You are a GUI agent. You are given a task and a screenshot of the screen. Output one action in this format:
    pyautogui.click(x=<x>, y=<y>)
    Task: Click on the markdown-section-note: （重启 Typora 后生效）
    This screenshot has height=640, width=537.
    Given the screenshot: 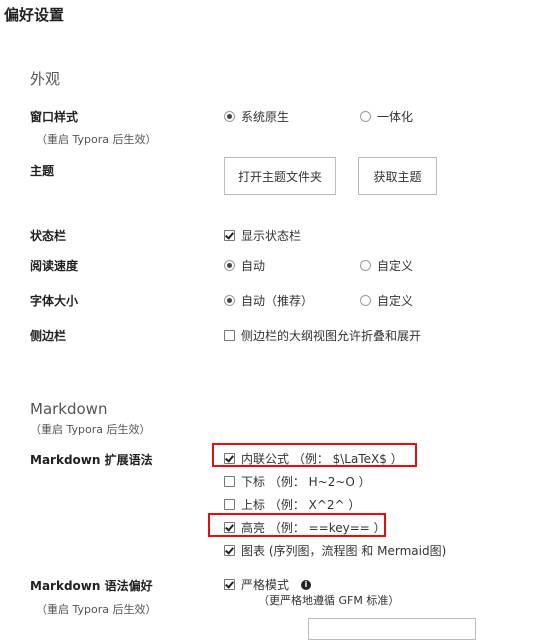 What is the action you would take?
    pyautogui.click(x=90, y=429)
    